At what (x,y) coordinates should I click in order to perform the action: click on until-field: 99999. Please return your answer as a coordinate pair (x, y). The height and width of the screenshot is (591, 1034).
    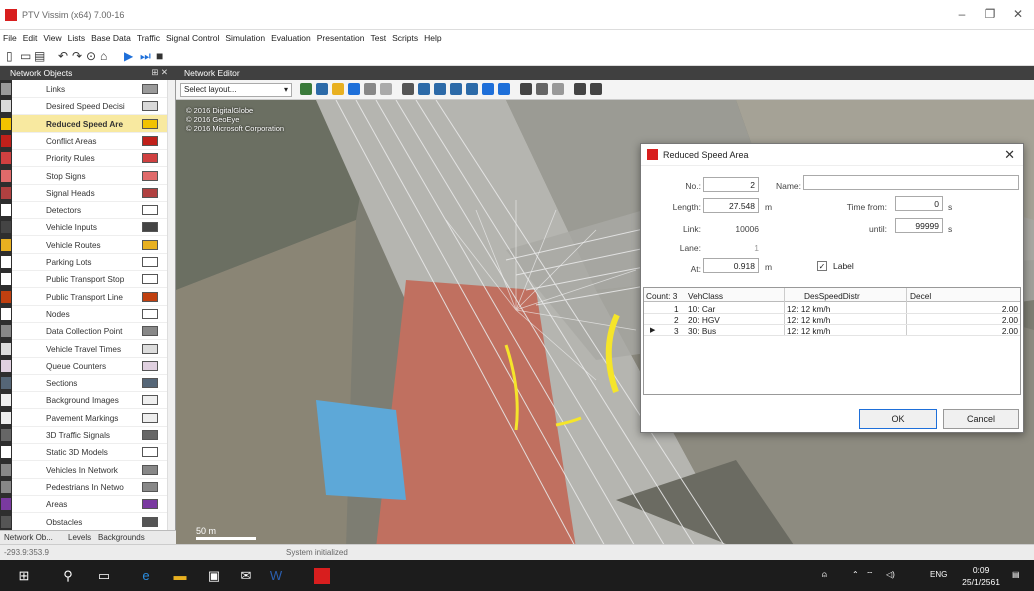
    Looking at the image, I should click on (919, 225).